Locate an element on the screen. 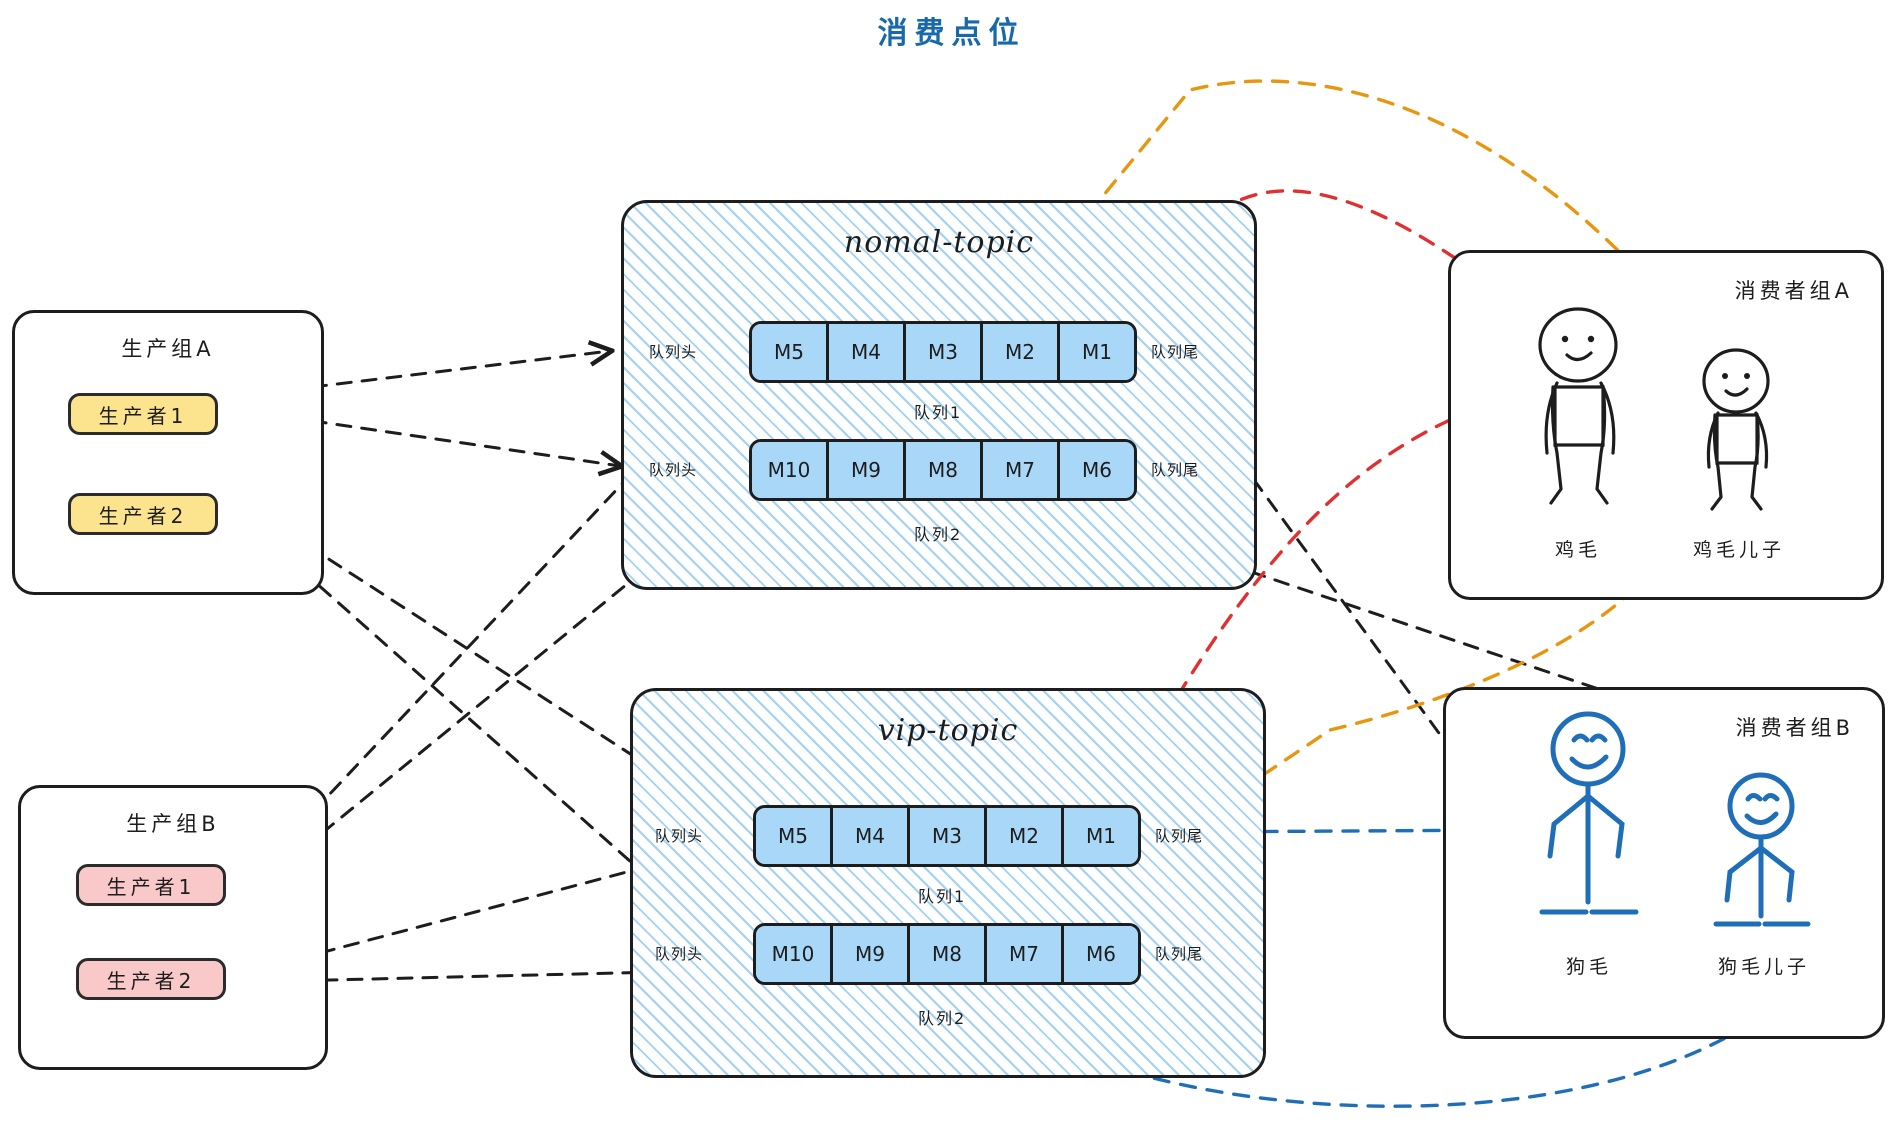 The width and height of the screenshot is (1903, 1135). producer-b-1: 生产者1 is located at coordinates (151, 885).